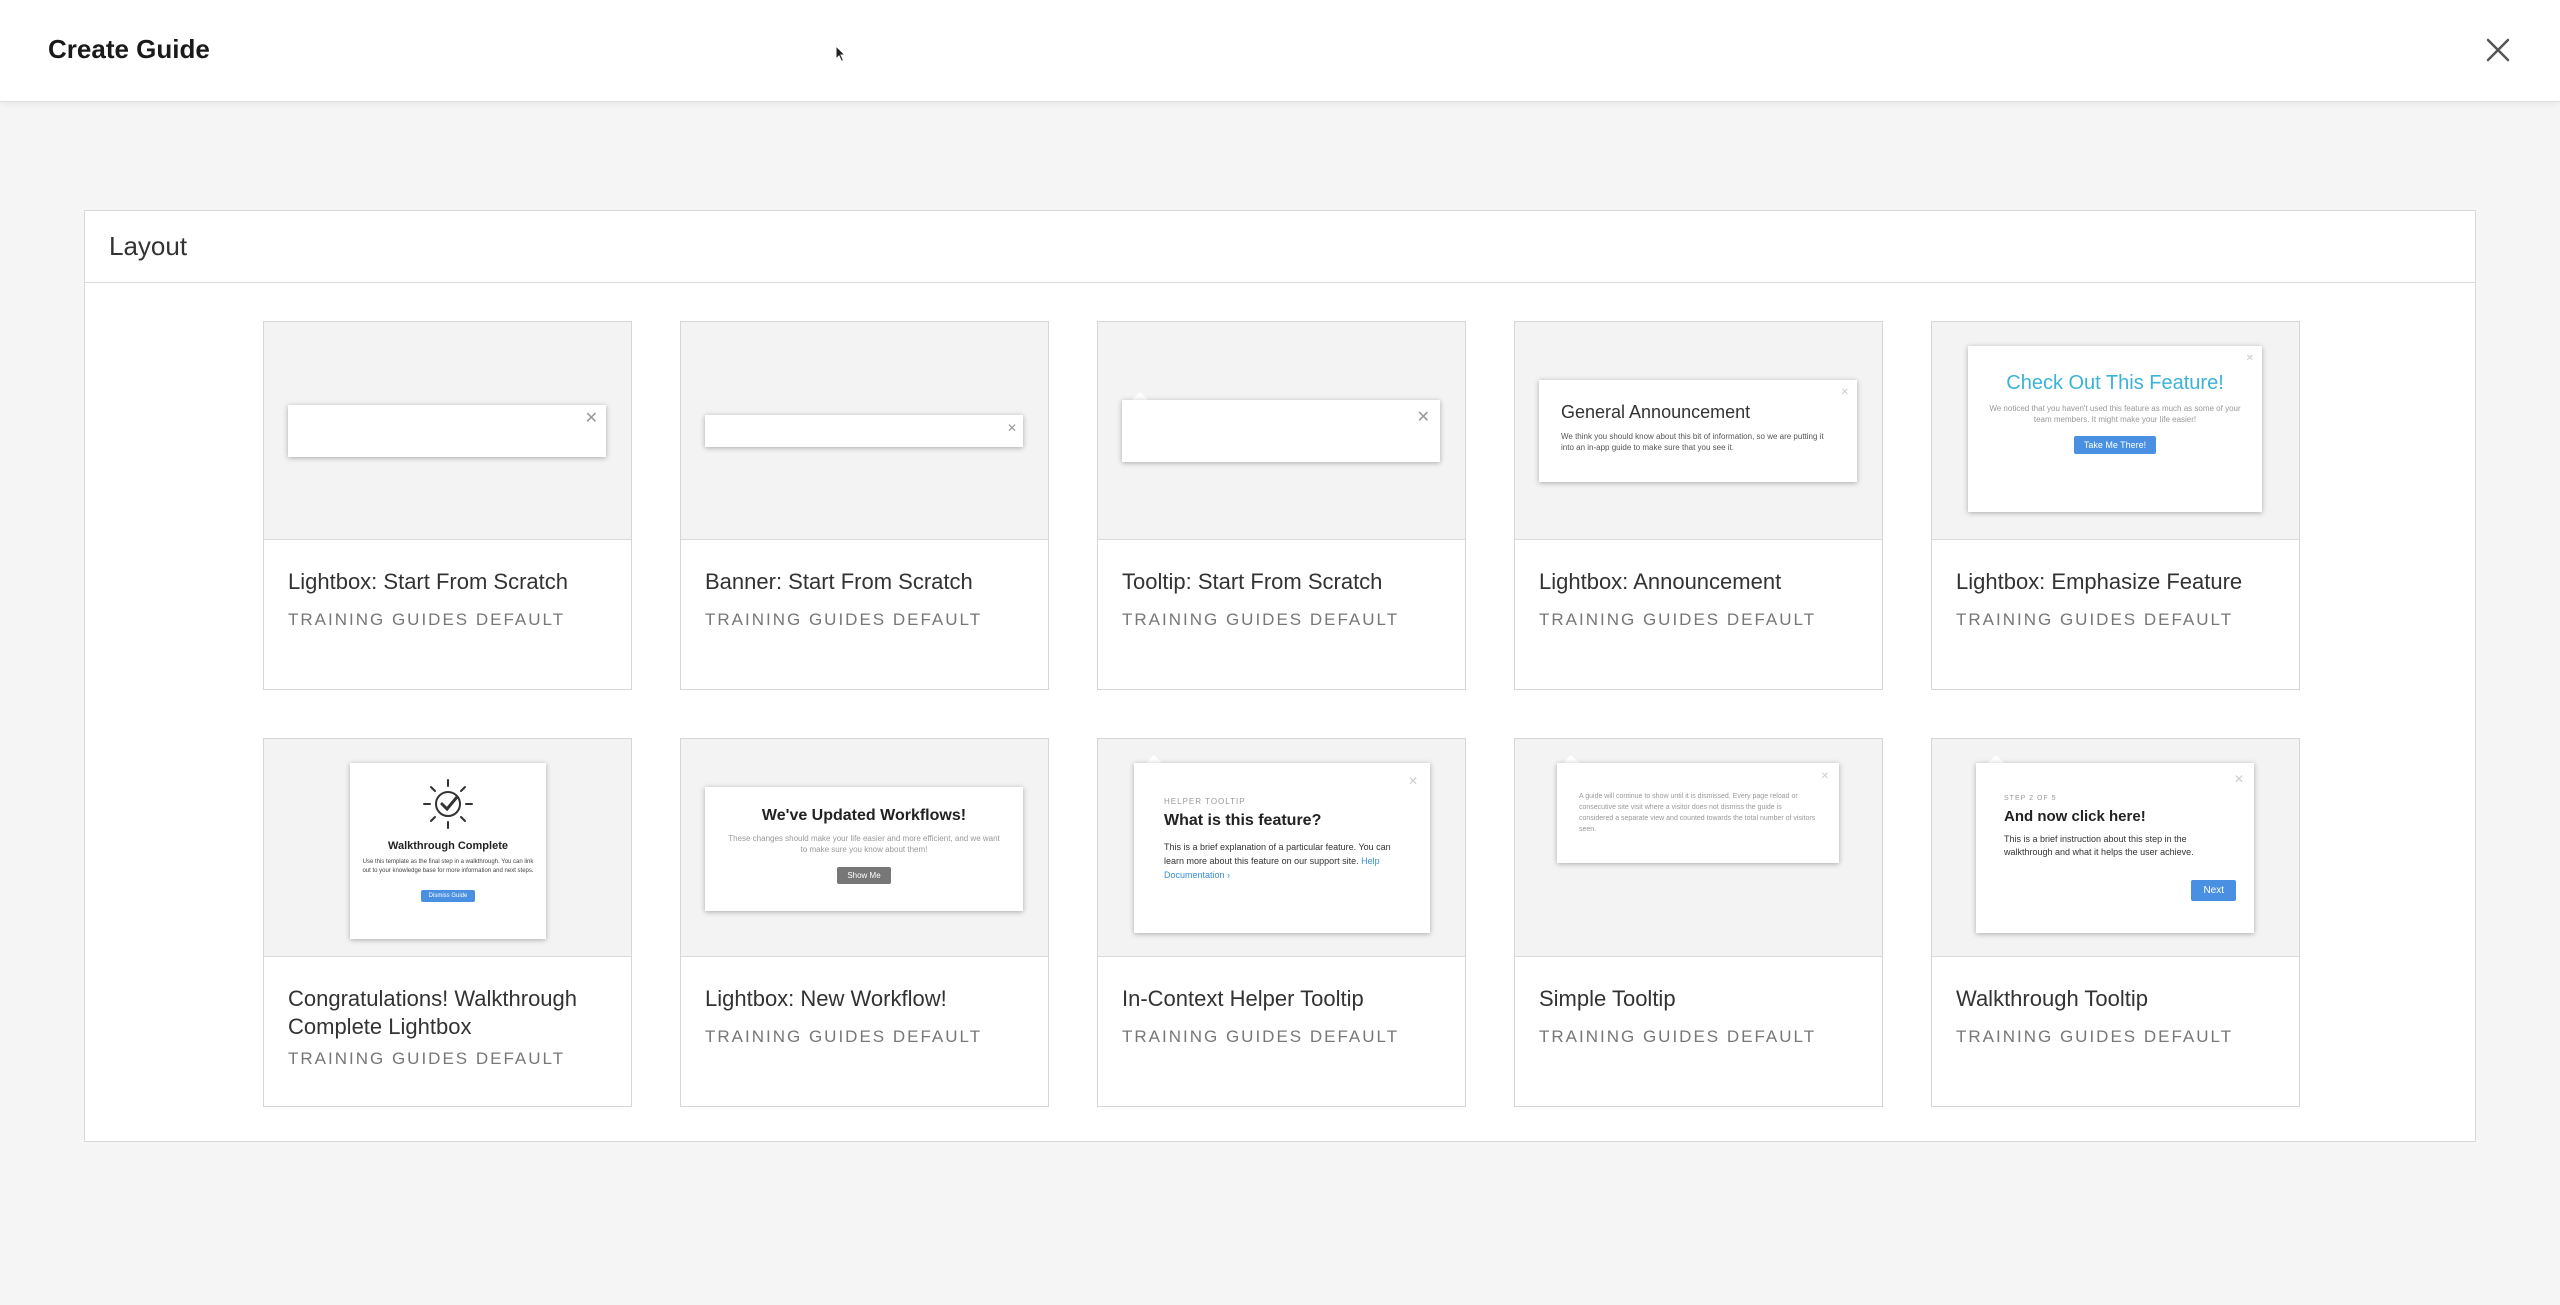 This screenshot has width=2560, height=1305. Describe the element at coordinates (2213, 890) in the screenshot. I see `preview-button: Next` at that location.